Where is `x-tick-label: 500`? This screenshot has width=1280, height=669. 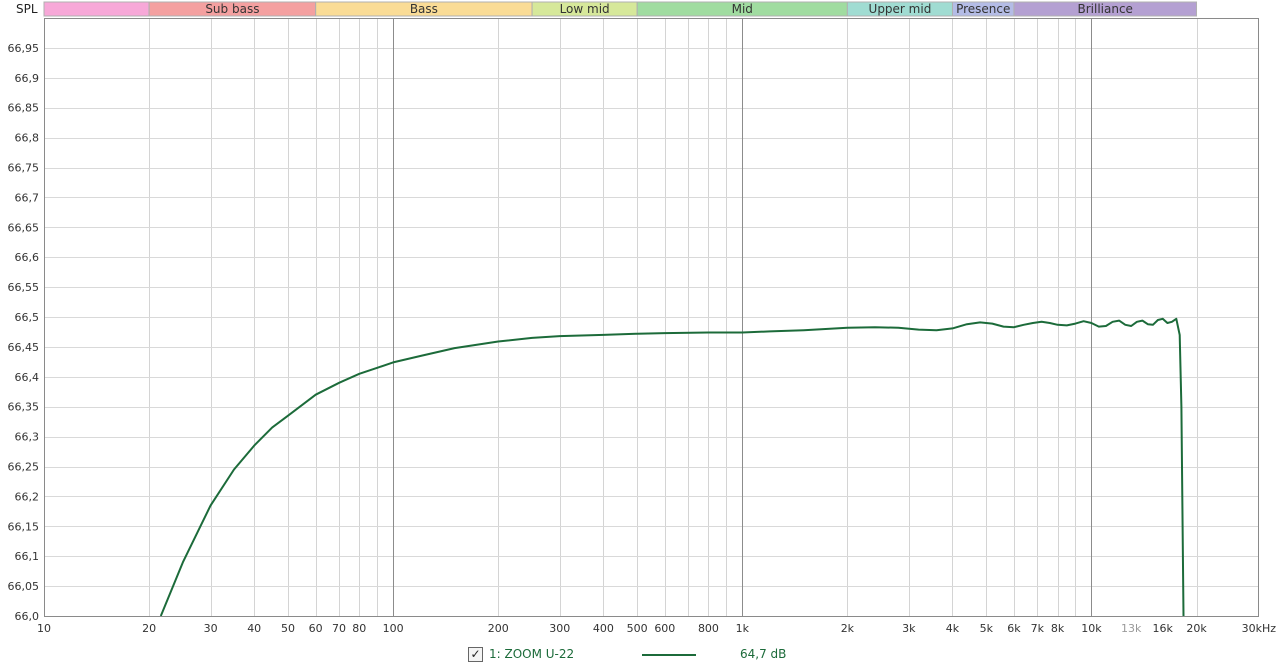 x-tick-label: 500 is located at coordinates (637, 628).